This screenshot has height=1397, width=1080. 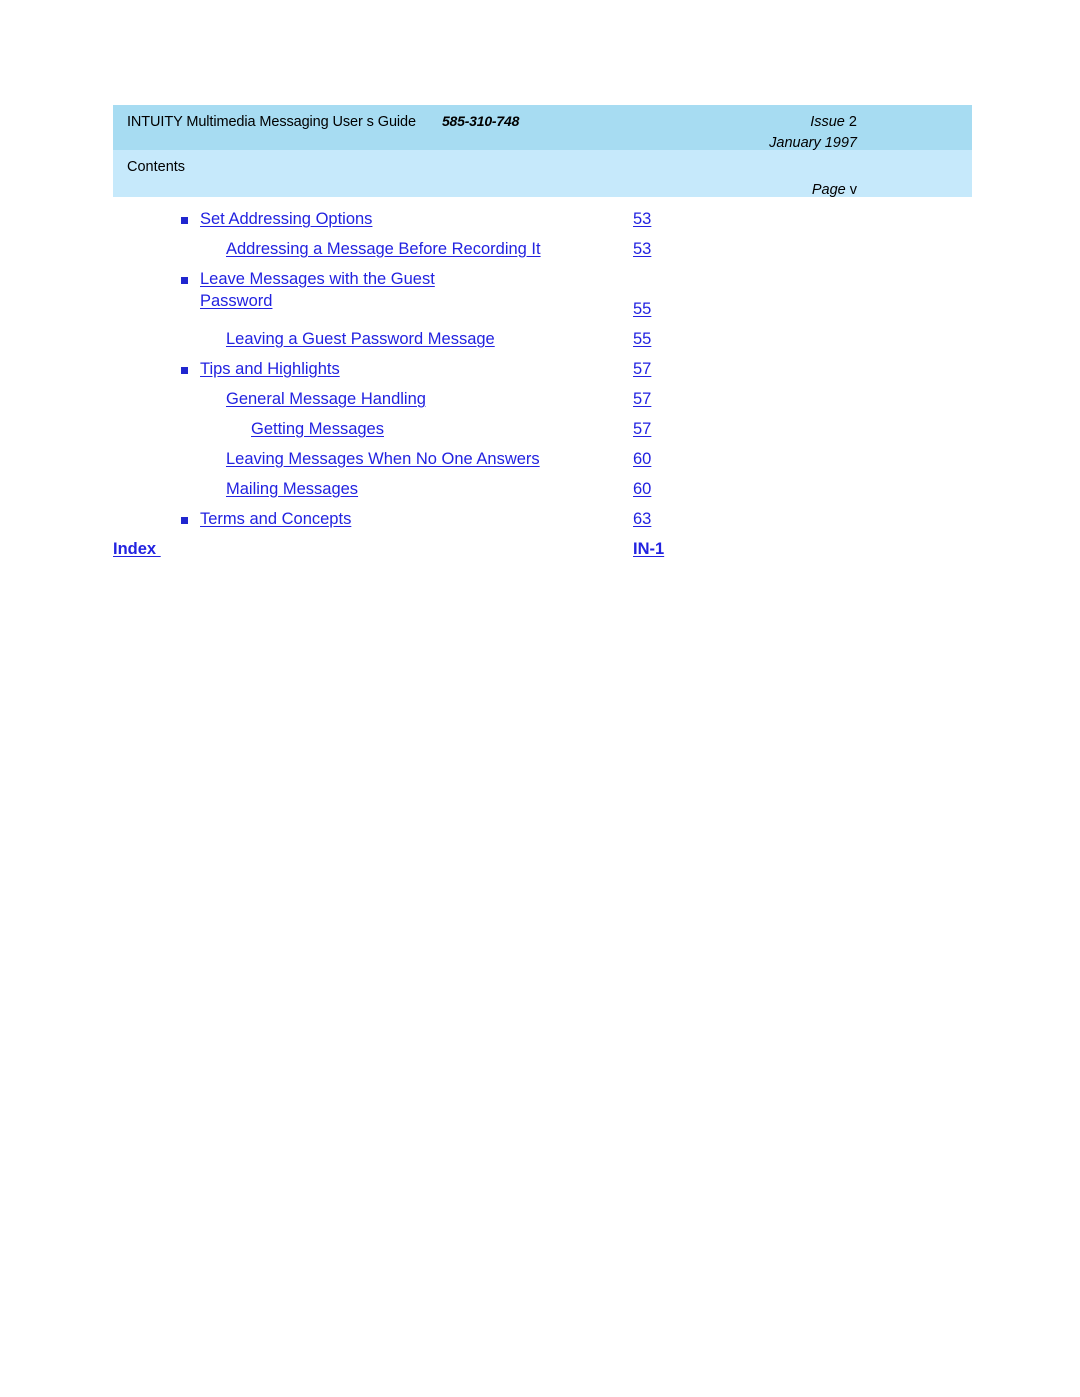 I want to click on toc-entry-label: Leaving a Guest Password Message, so click(x=360, y=339).